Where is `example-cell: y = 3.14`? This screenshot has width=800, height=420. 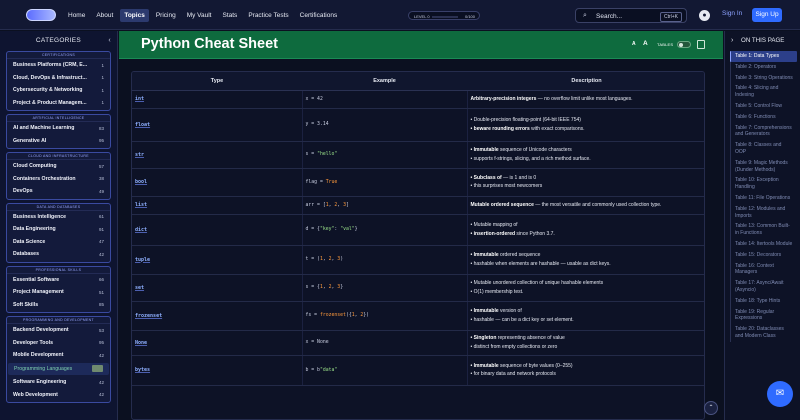 example-cell: y = 3.14 is located at coordinates (385, 125).